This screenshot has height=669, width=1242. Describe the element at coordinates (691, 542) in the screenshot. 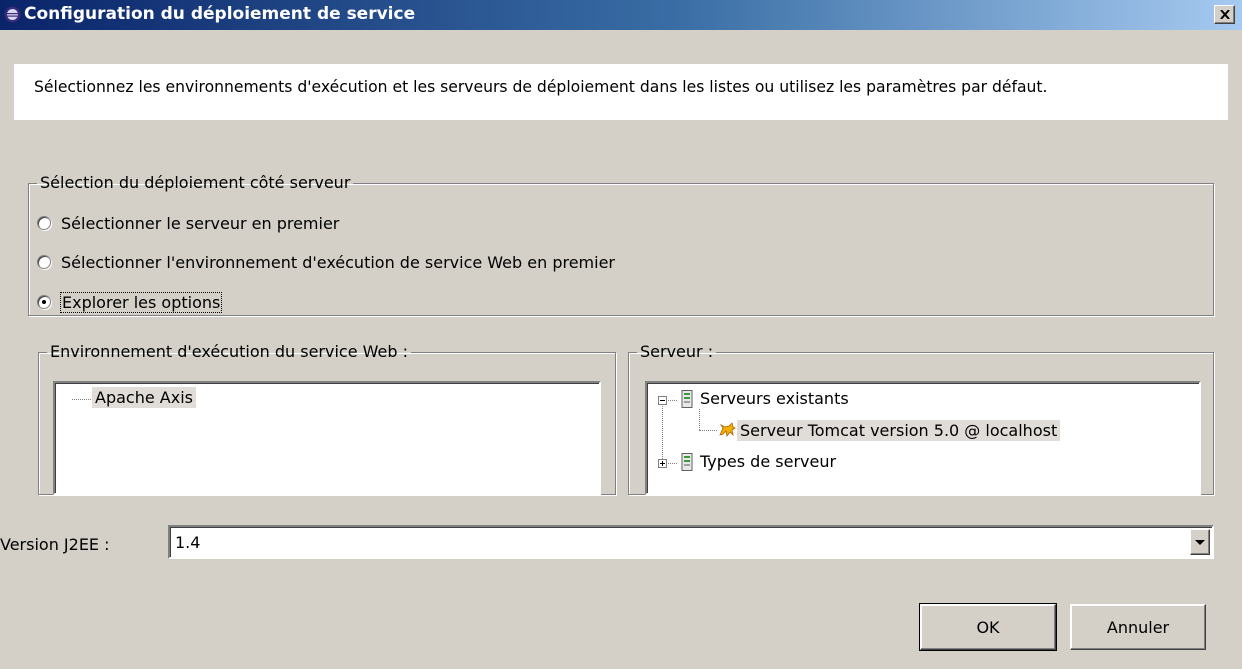

I see `j2ee-version-select: 1.4` at that location.